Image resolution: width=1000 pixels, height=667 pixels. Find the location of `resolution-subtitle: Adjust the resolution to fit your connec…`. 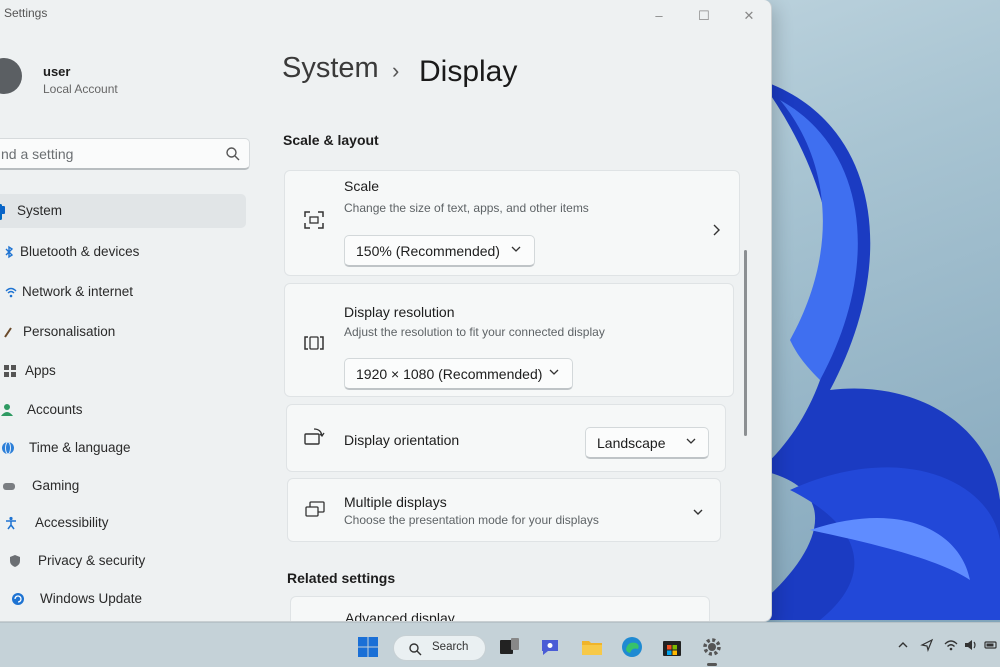

resolution-subtitle: Adjust the resolution to fit your connec… is located at coordinates (474, 332).